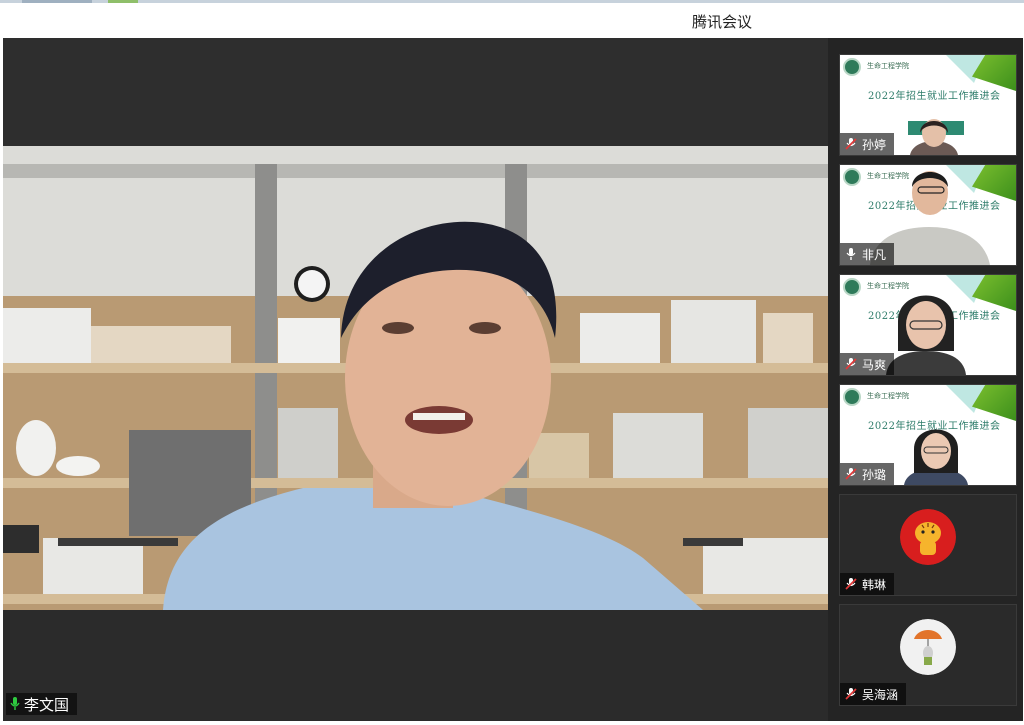 This screenshot has width=1024, height=725. What do you see at coordinates (874, 584) in the screenshot?
I see `participant-name: 韩琳` at bounding box center [874, 584].